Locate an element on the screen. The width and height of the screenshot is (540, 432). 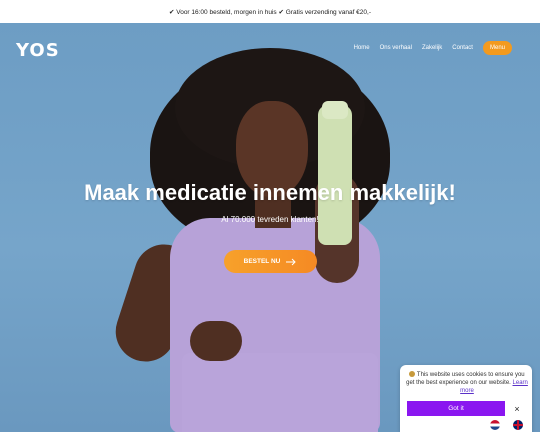
nav-link-ons-verhaal: Ons verhaal is located at coordinates (396, 48).